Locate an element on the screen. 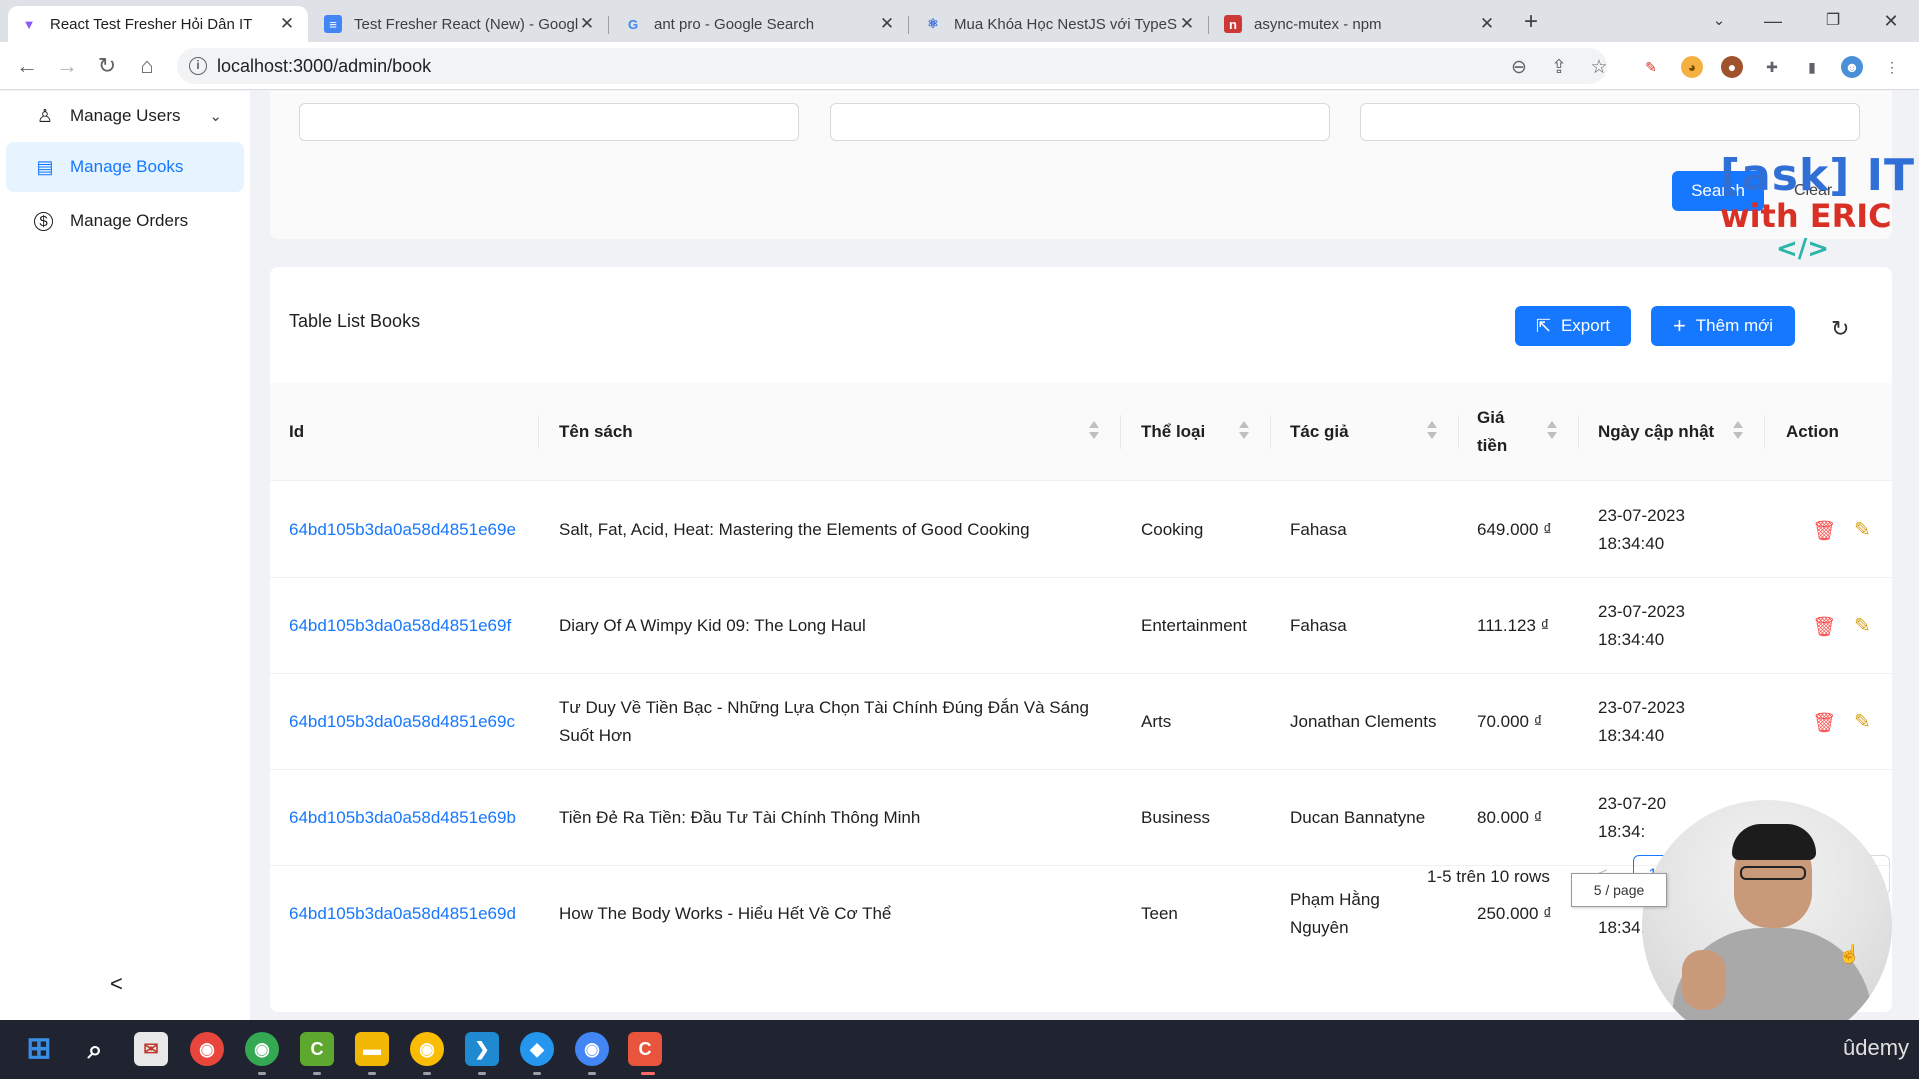 The width and height of the screenshot is (1919, 1079). active-indicator is located at coordinates (648, 1073).